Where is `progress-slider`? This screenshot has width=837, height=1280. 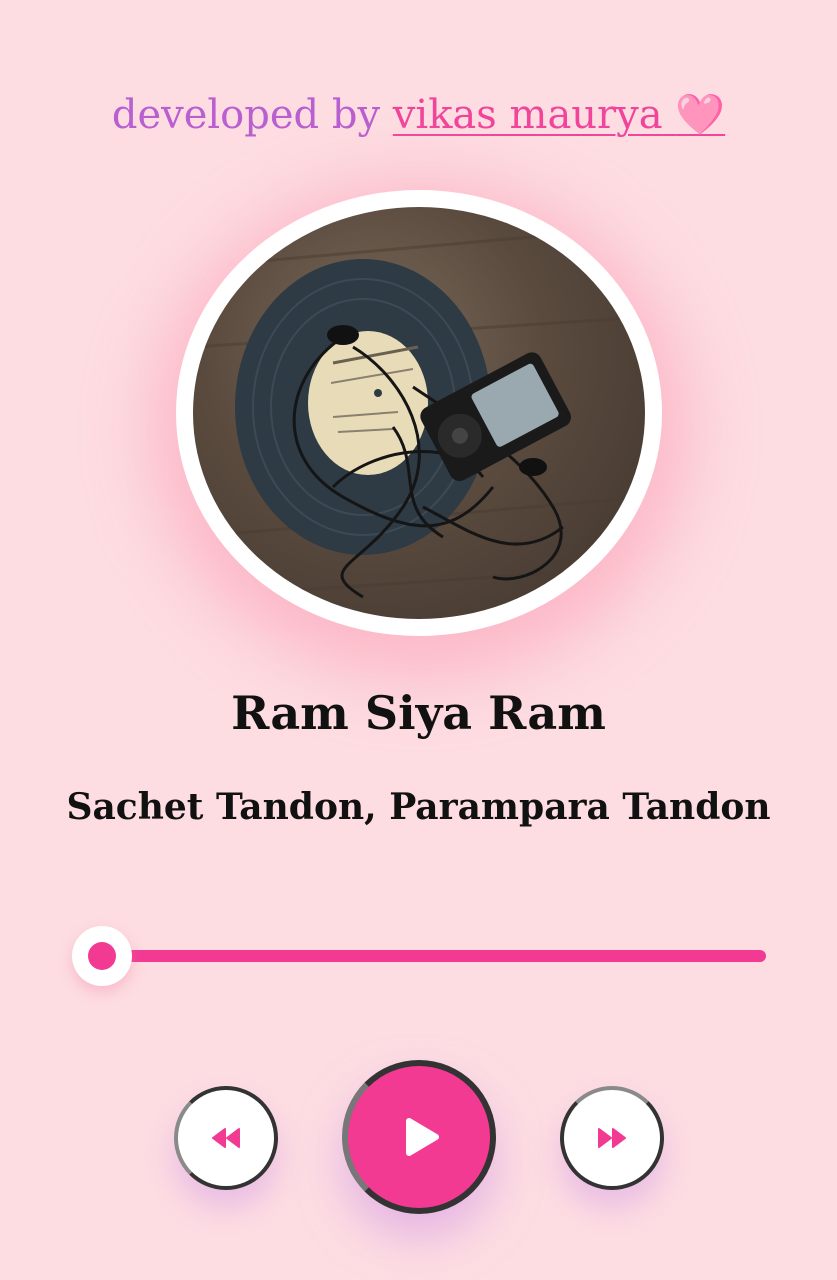
progress-slider is located at coordinates (420, 956).